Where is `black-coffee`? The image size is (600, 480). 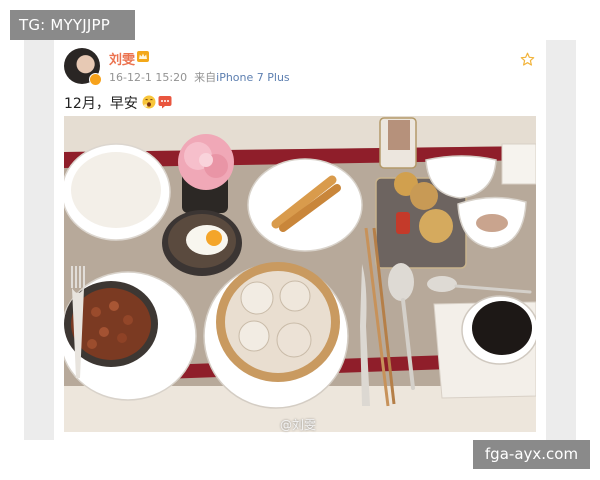
black-coffee is located at coordinates (502, 328).